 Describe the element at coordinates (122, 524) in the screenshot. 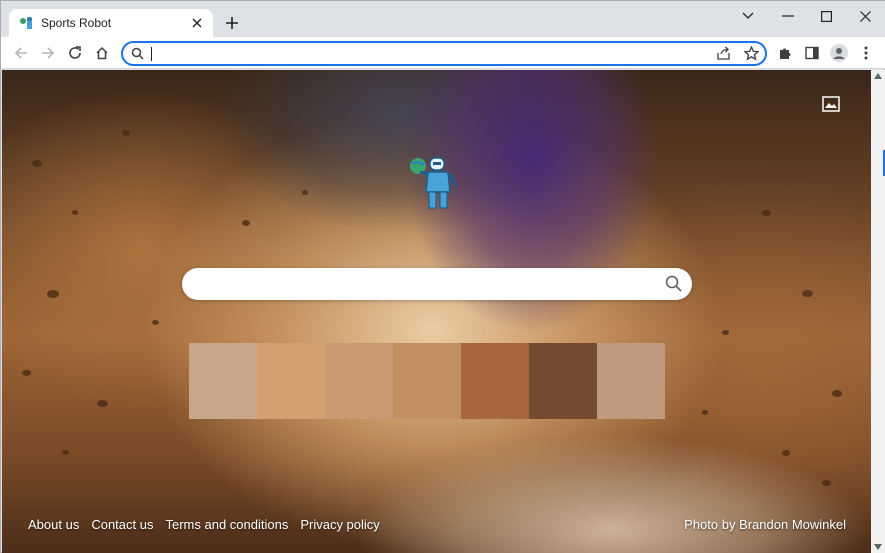

I see `contact-us-link: Contact us` at that location.